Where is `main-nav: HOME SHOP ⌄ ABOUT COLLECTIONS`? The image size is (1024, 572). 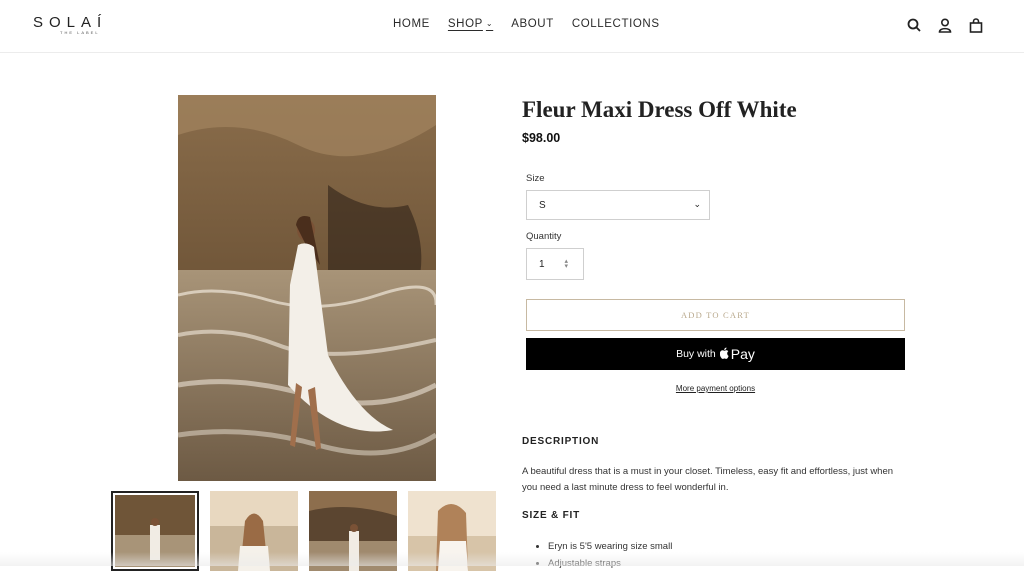
main-nav: HOME SHOP ⌄ ABOUT COLLECTIONS is located at coordinates (535, 24).